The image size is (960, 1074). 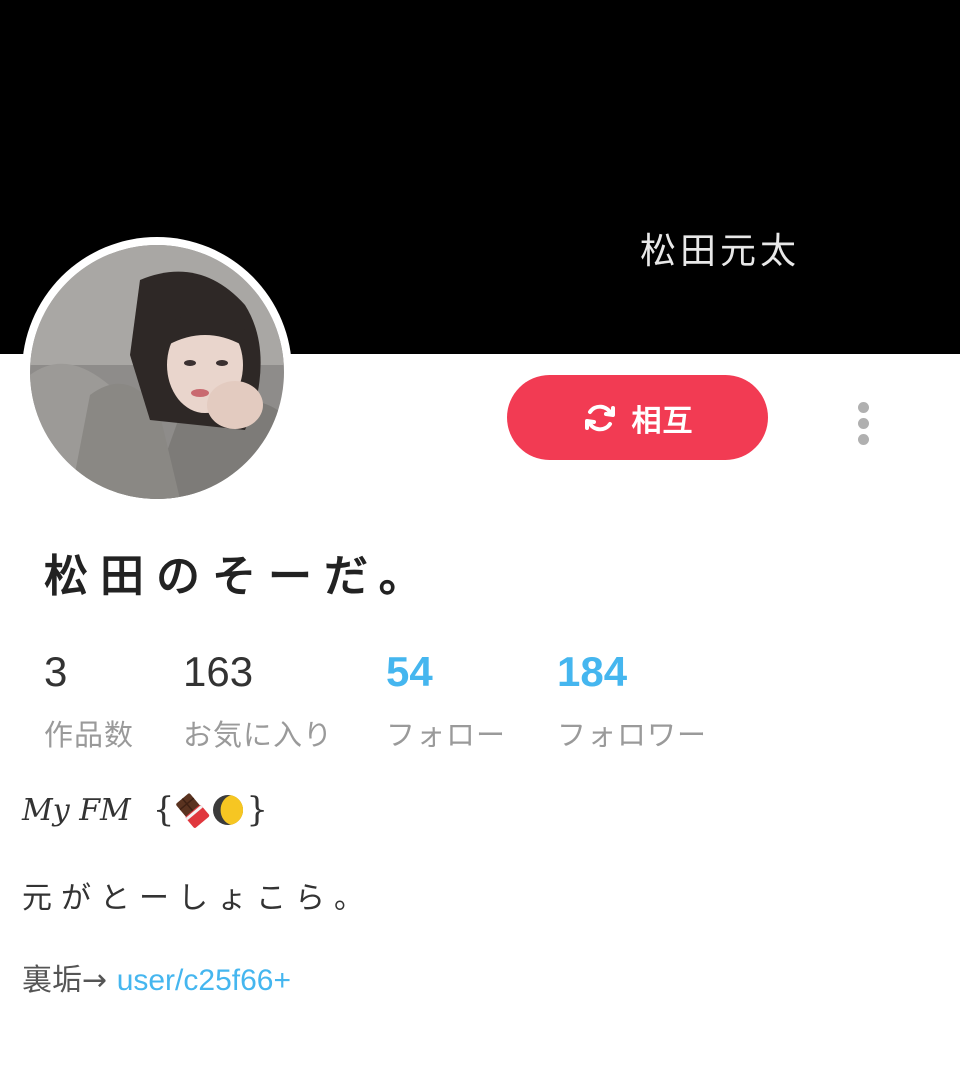 What do you see at coordinates (56, 671) in the screenshot?
I see `stat-works-value: 3` at bounding box center [56, 671].